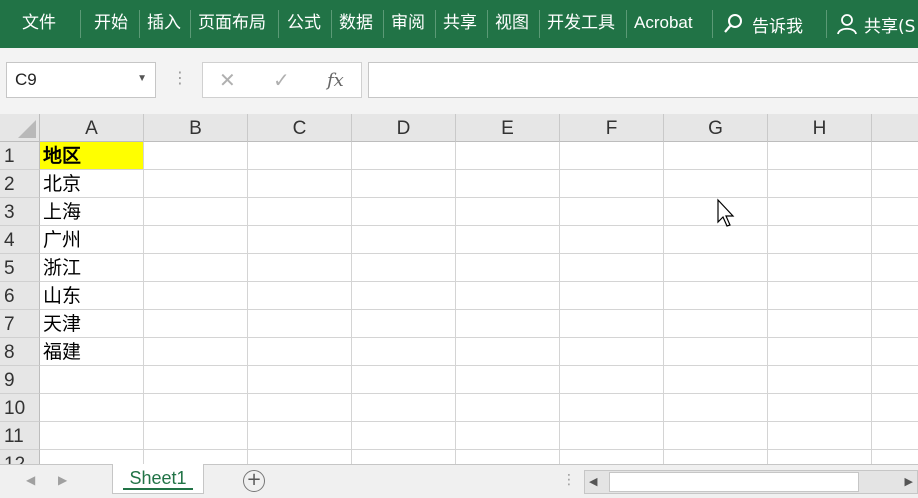 This screenshot has width=918, height=498. Describe the element at coordinates (227, 80) in the screenshot. I see `cancel-icon: ✕` at that location.